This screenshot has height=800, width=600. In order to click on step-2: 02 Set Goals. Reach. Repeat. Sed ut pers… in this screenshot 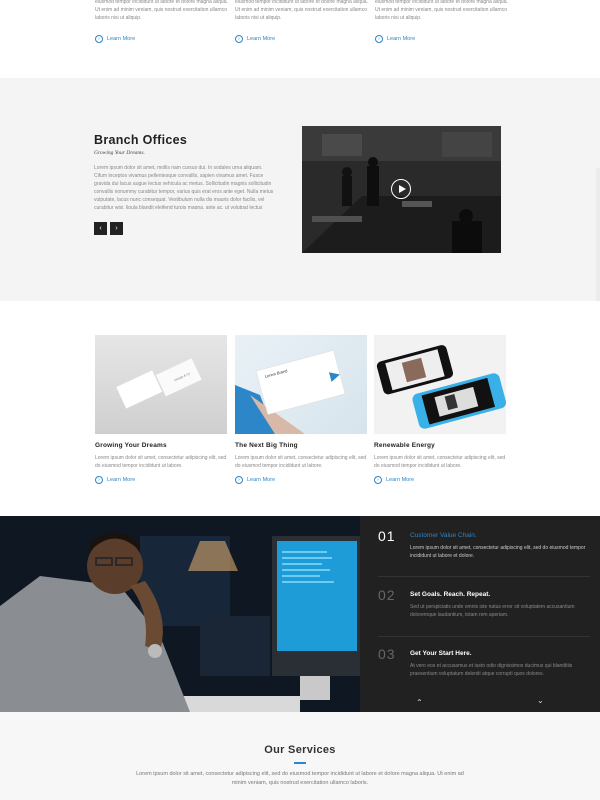, I will do `click(483, 612)`.